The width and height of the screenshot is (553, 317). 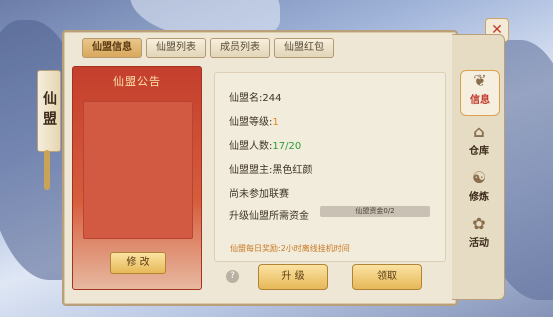 I want to click on guild-leader-row: 仙盟盟主:黑色红颜, so click(x=270, y=168).